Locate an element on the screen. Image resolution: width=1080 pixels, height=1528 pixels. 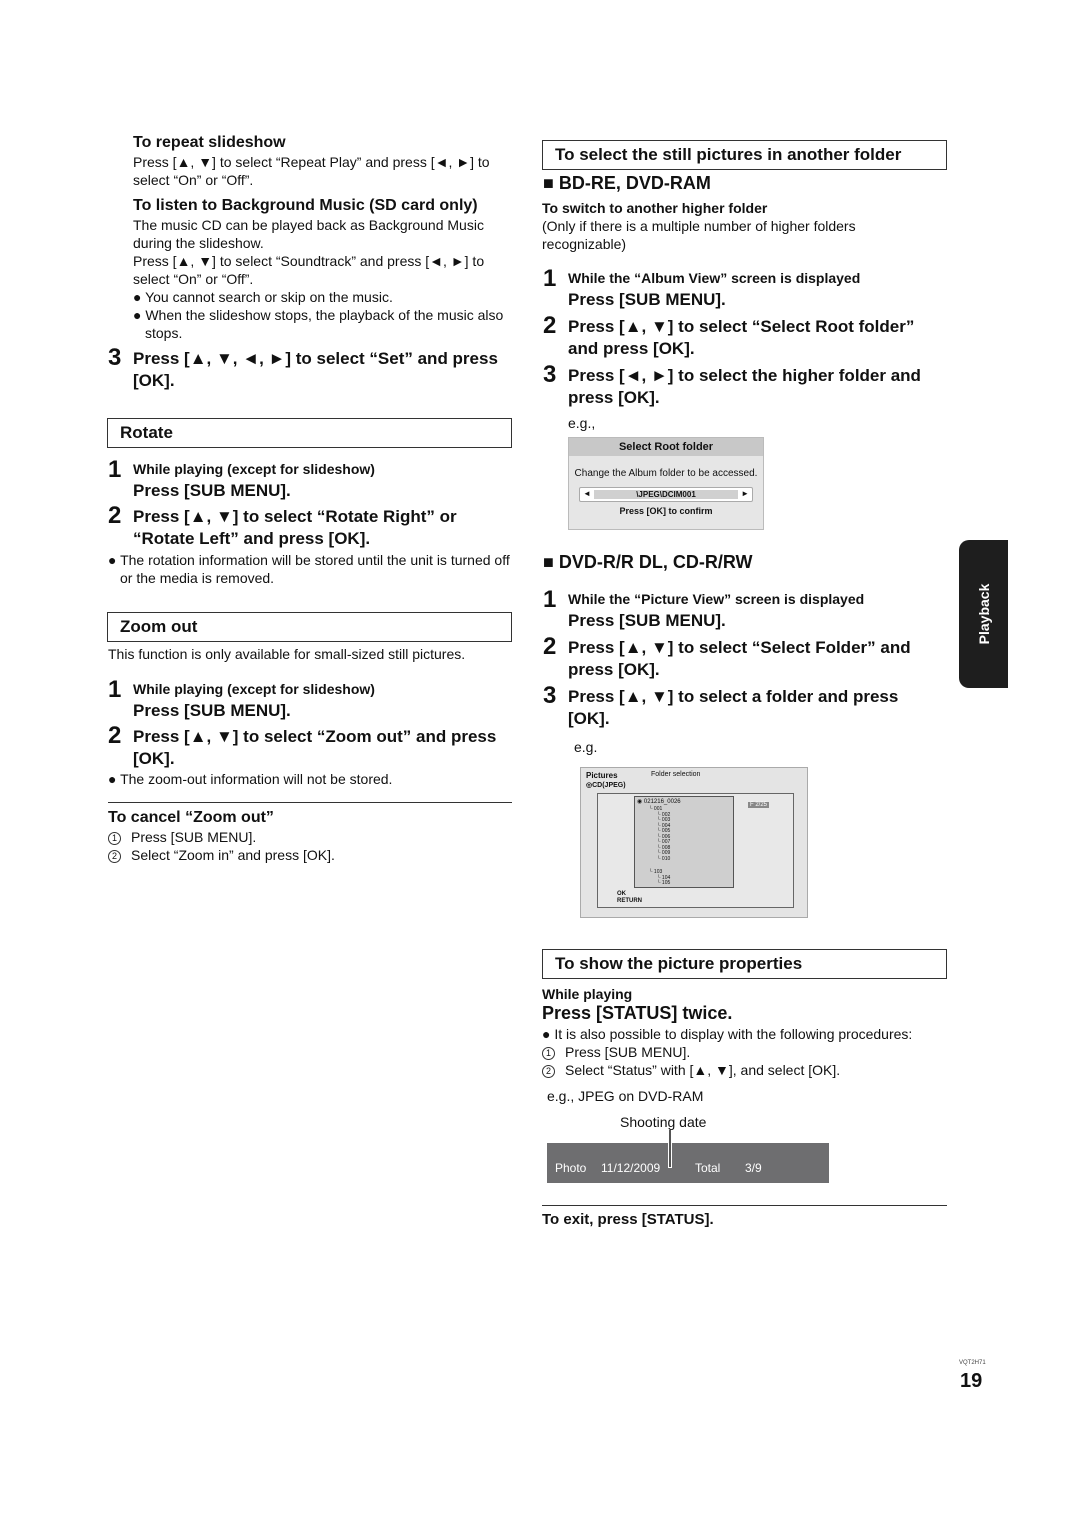
instruction: Press [STATUS] twice. is located at coordinates (637, 1013).